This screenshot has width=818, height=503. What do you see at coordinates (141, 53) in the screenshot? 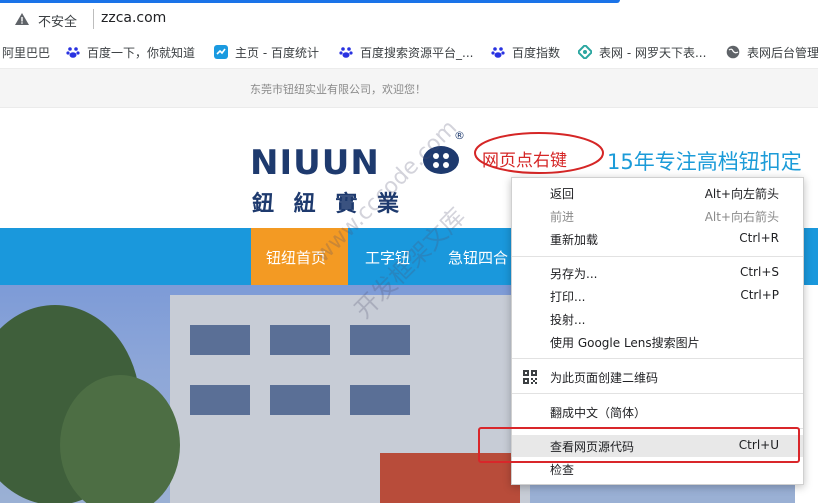
I see `bookmark-label: 百度一下，你就知道` at bounding box center [141, 53].